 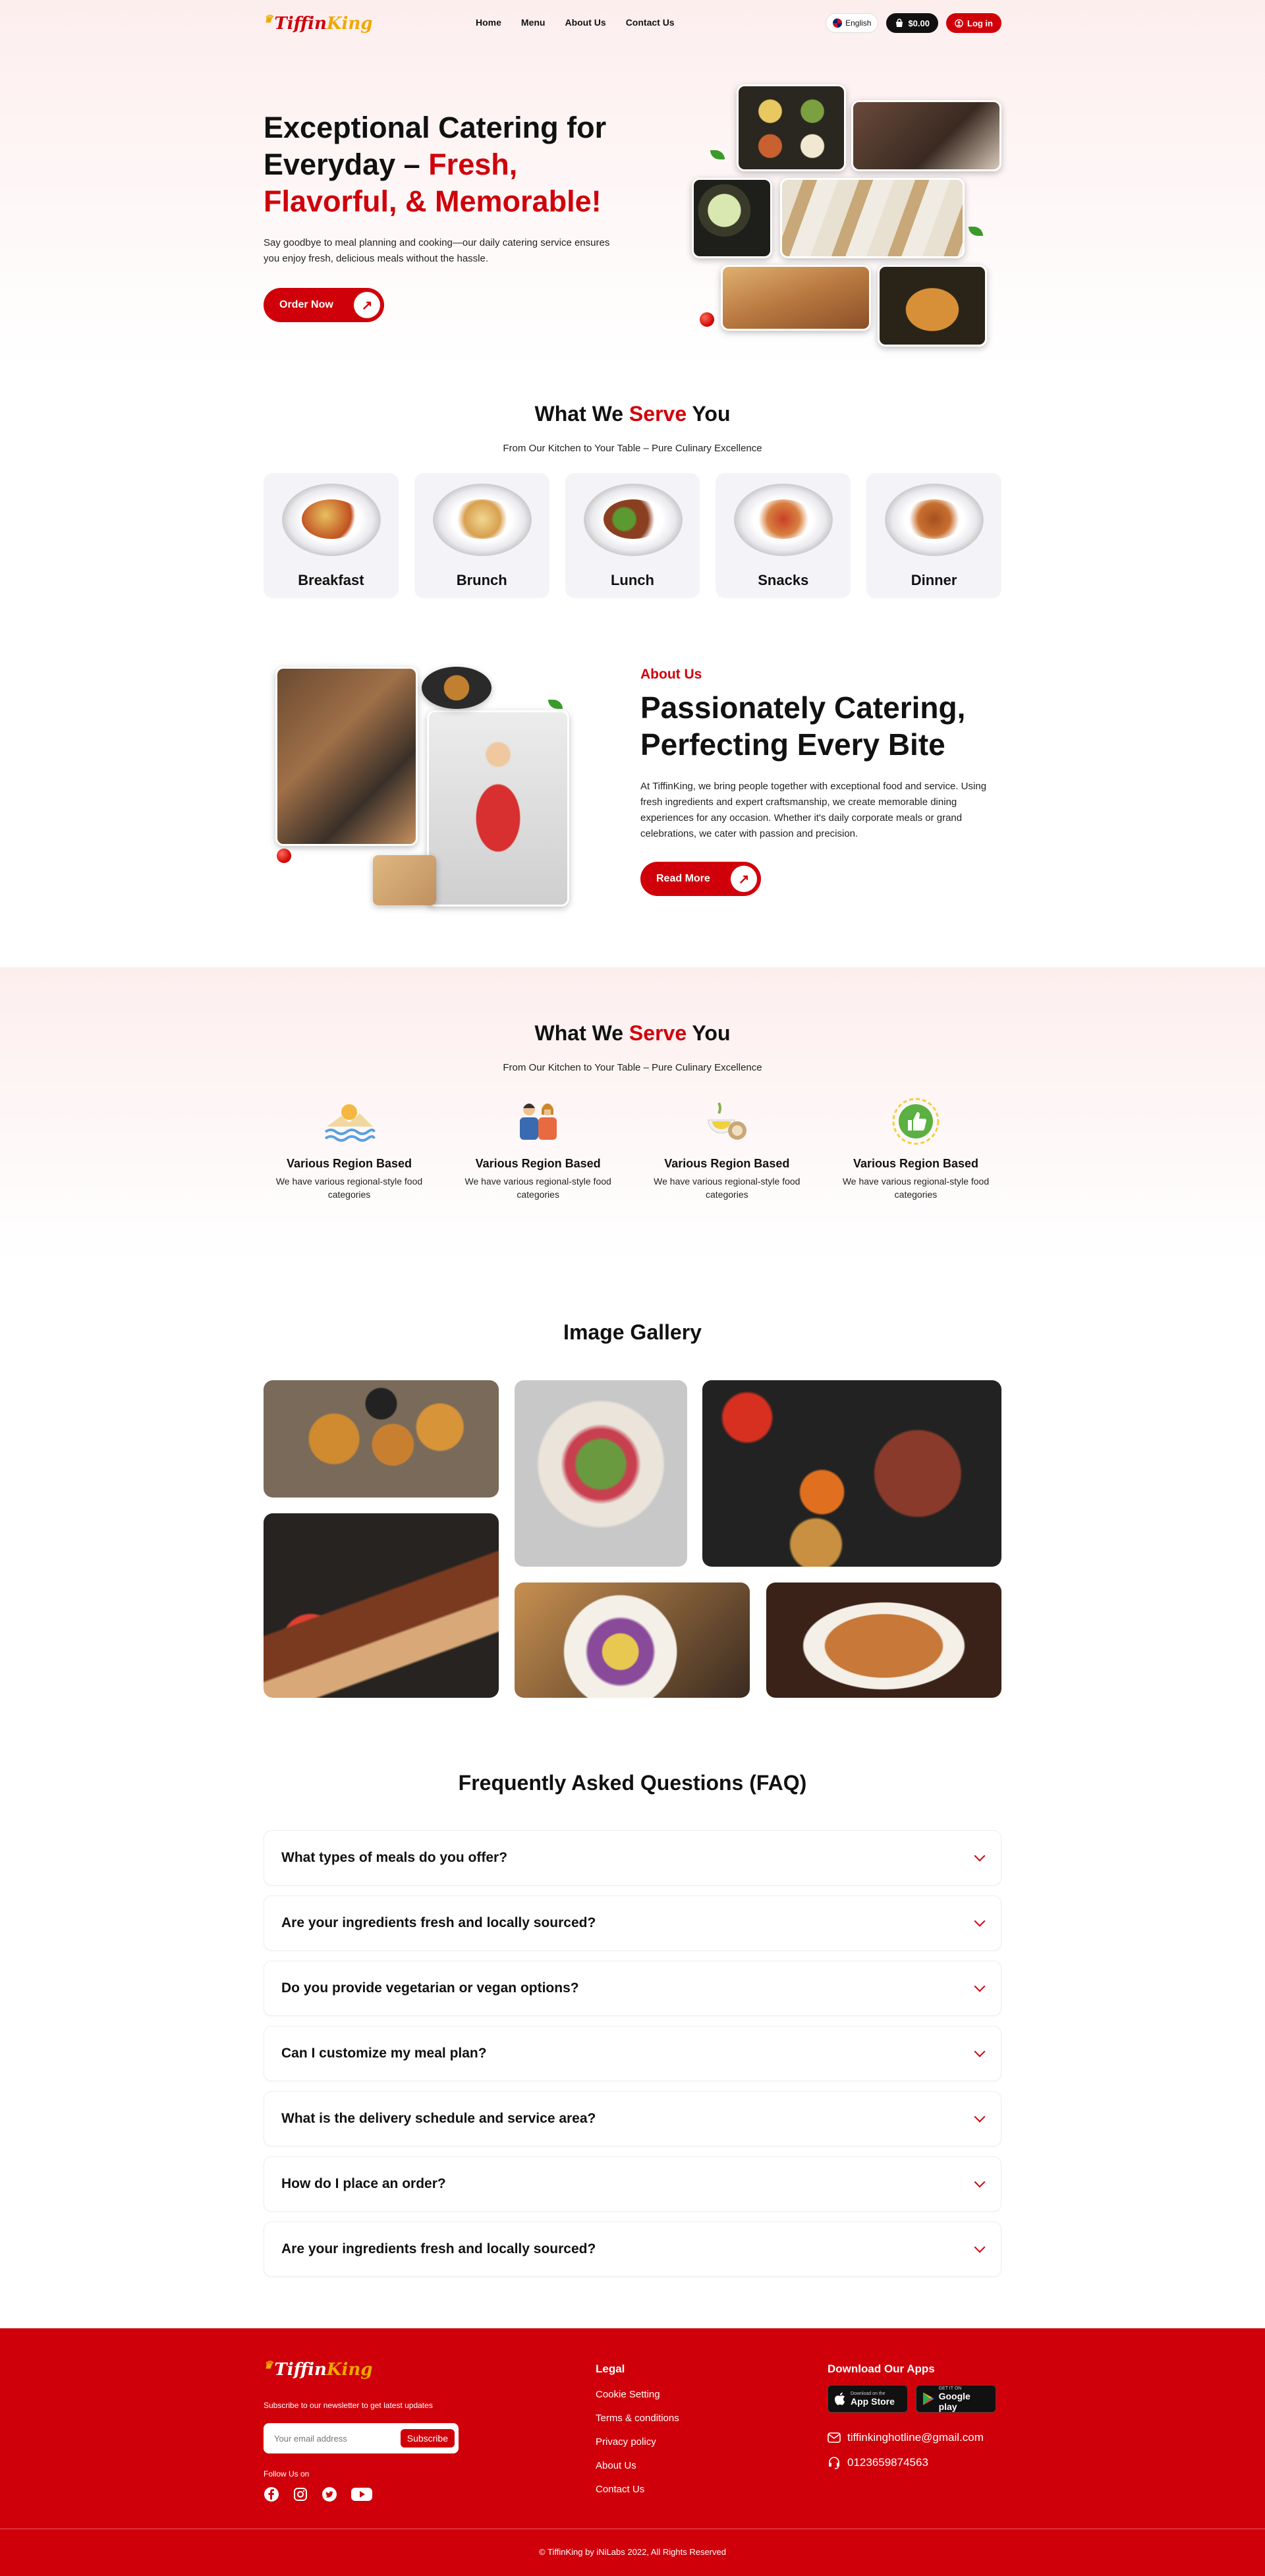 What do you see at coordinates (488, 22) in the screenshot?
I see `nav-home: Home` at bounding box center [488, 22].